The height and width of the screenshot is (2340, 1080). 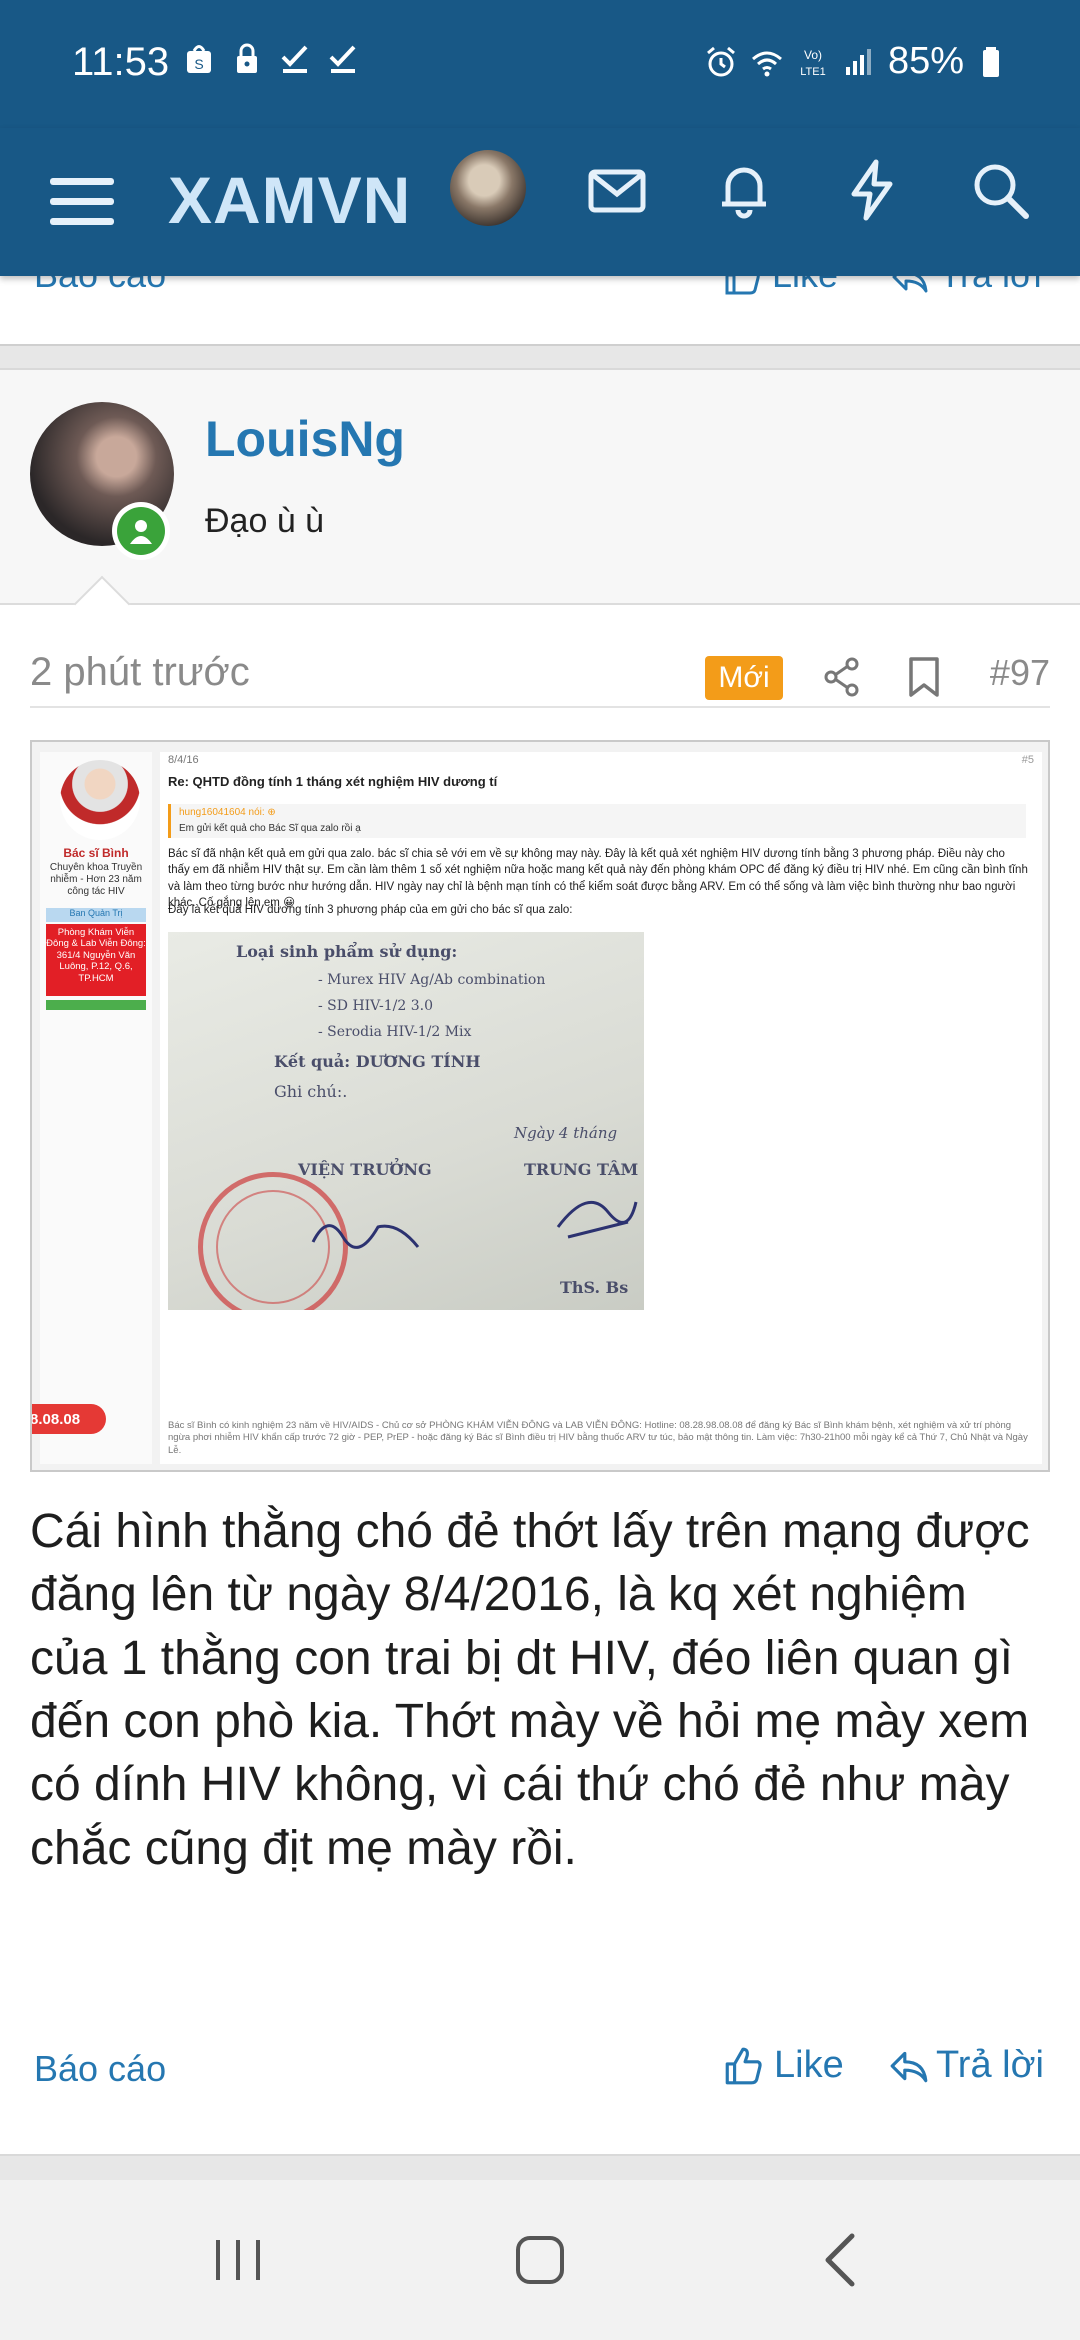 What do you see at coordinates (1000, 190) in the screenshot?
I see `search-icon` at bounding box center [1000, 190].